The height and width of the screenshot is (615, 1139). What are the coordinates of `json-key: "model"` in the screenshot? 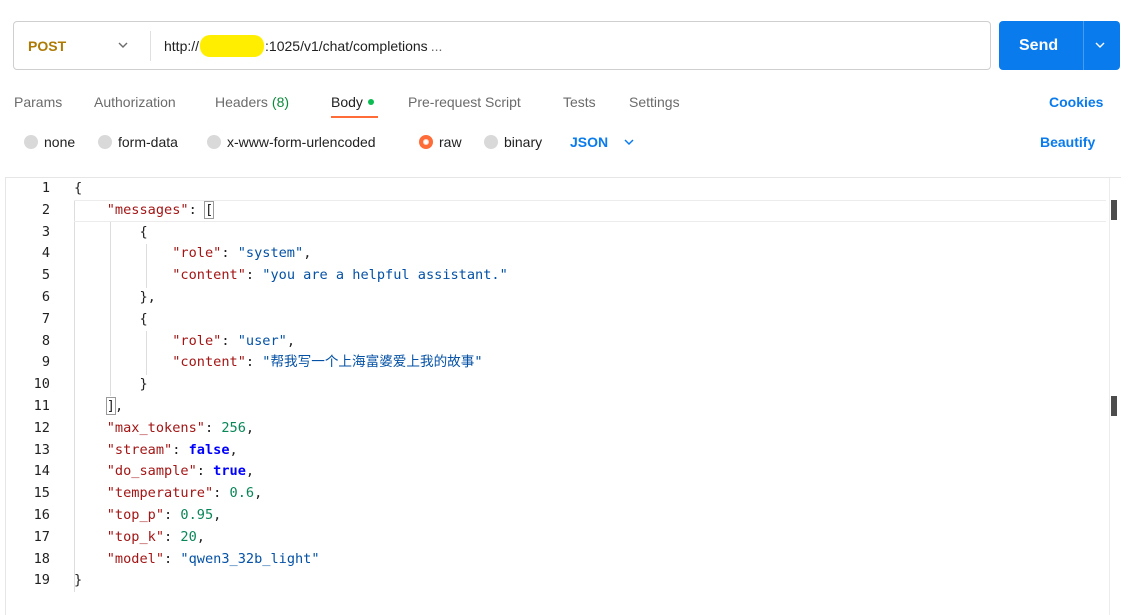 It's located at (135, 558).